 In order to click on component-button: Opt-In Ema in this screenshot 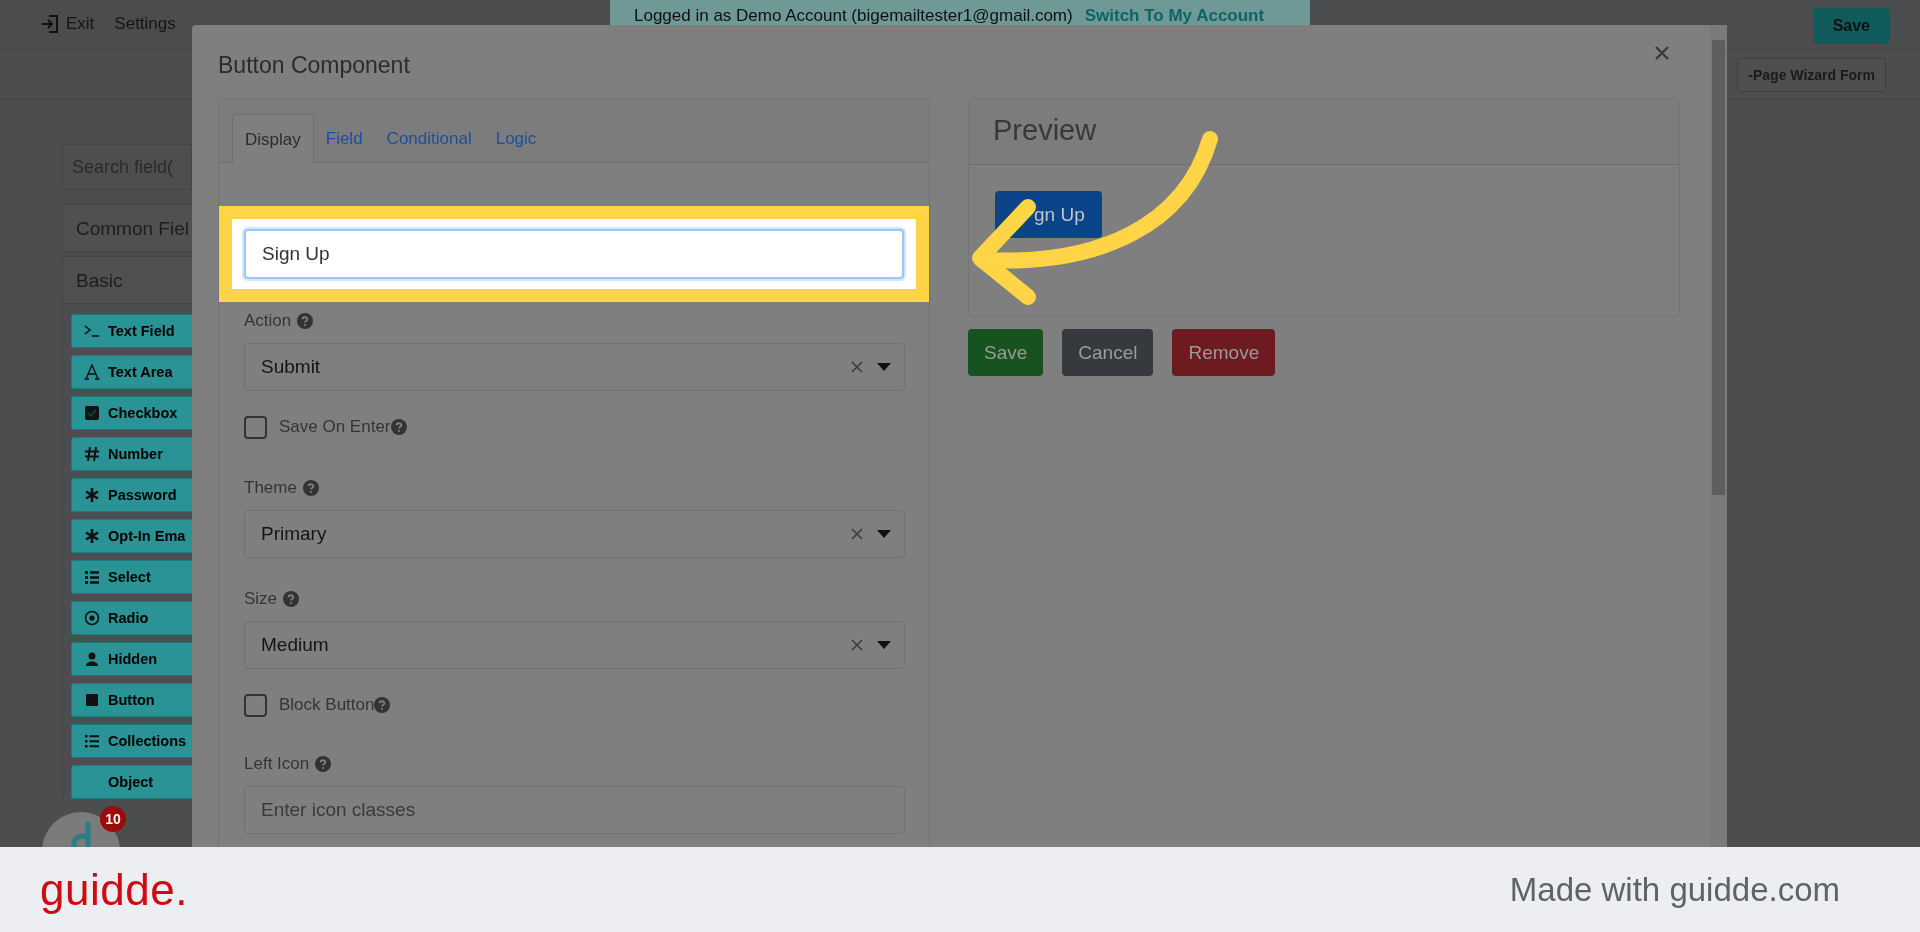, I will do `click(131, 536)`.